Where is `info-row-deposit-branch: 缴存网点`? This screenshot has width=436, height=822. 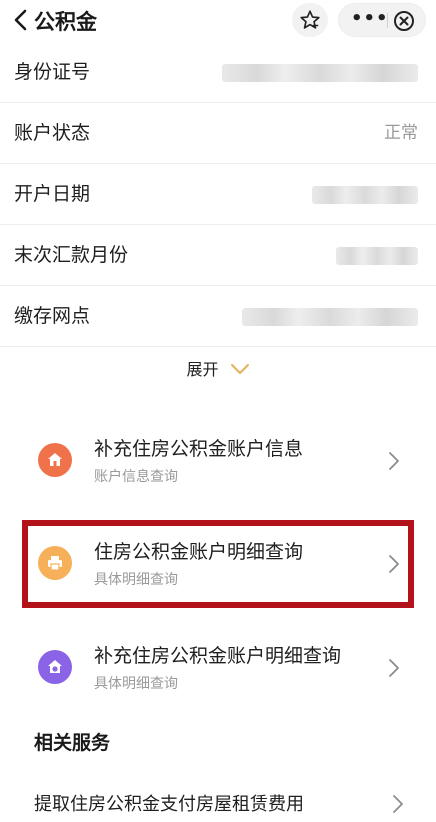
info-row-deposit-branch: 缴存网点 is located at coordinates (218, 316).